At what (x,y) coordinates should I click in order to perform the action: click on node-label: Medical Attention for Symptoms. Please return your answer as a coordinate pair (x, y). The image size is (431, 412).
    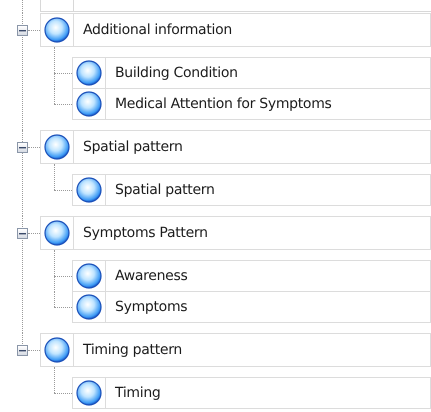
    Looking at the image, I should click on (223, 104).